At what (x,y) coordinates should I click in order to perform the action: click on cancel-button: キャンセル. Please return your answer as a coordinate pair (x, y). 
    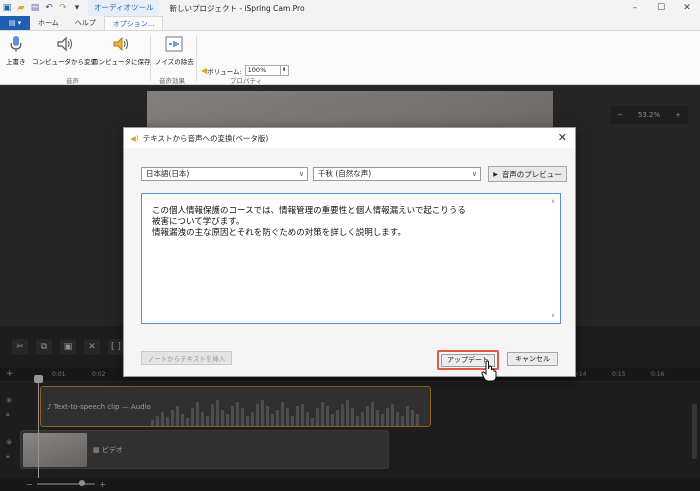
    Looking at the image, I should click on (532, 359).